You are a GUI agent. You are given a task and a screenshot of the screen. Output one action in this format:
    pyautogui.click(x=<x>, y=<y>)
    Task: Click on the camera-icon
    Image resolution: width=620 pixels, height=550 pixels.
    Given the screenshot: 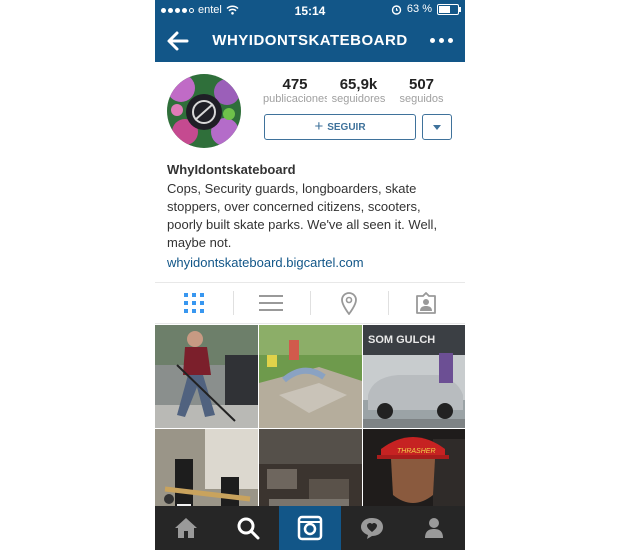 What is the action you would take?
    pyautogui.click(x=310, y=528)
    